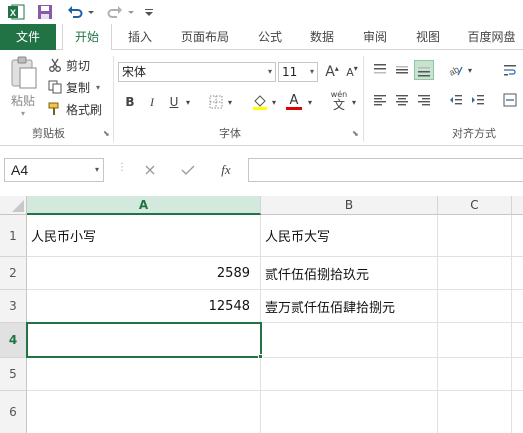 The width and height of the screenshot is (523, 433). Describe the element at coordinates (349, 412) in the screenshot. I see `cell-b6` at that location.